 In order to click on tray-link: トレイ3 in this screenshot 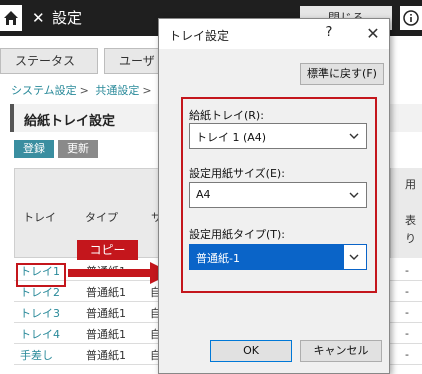, I will do `click(40, 313)`.